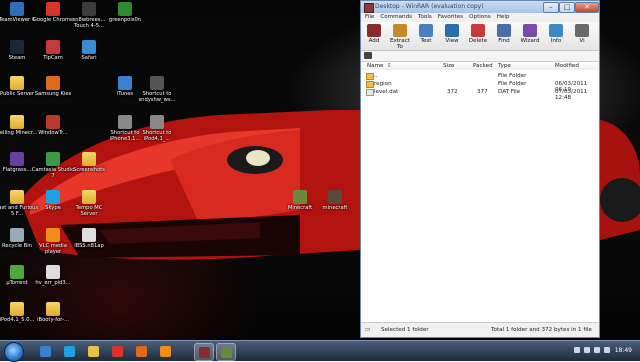  Describe the element at coordinates (376, 76) in the screenshot. I see `cell-name: ..` at that location.